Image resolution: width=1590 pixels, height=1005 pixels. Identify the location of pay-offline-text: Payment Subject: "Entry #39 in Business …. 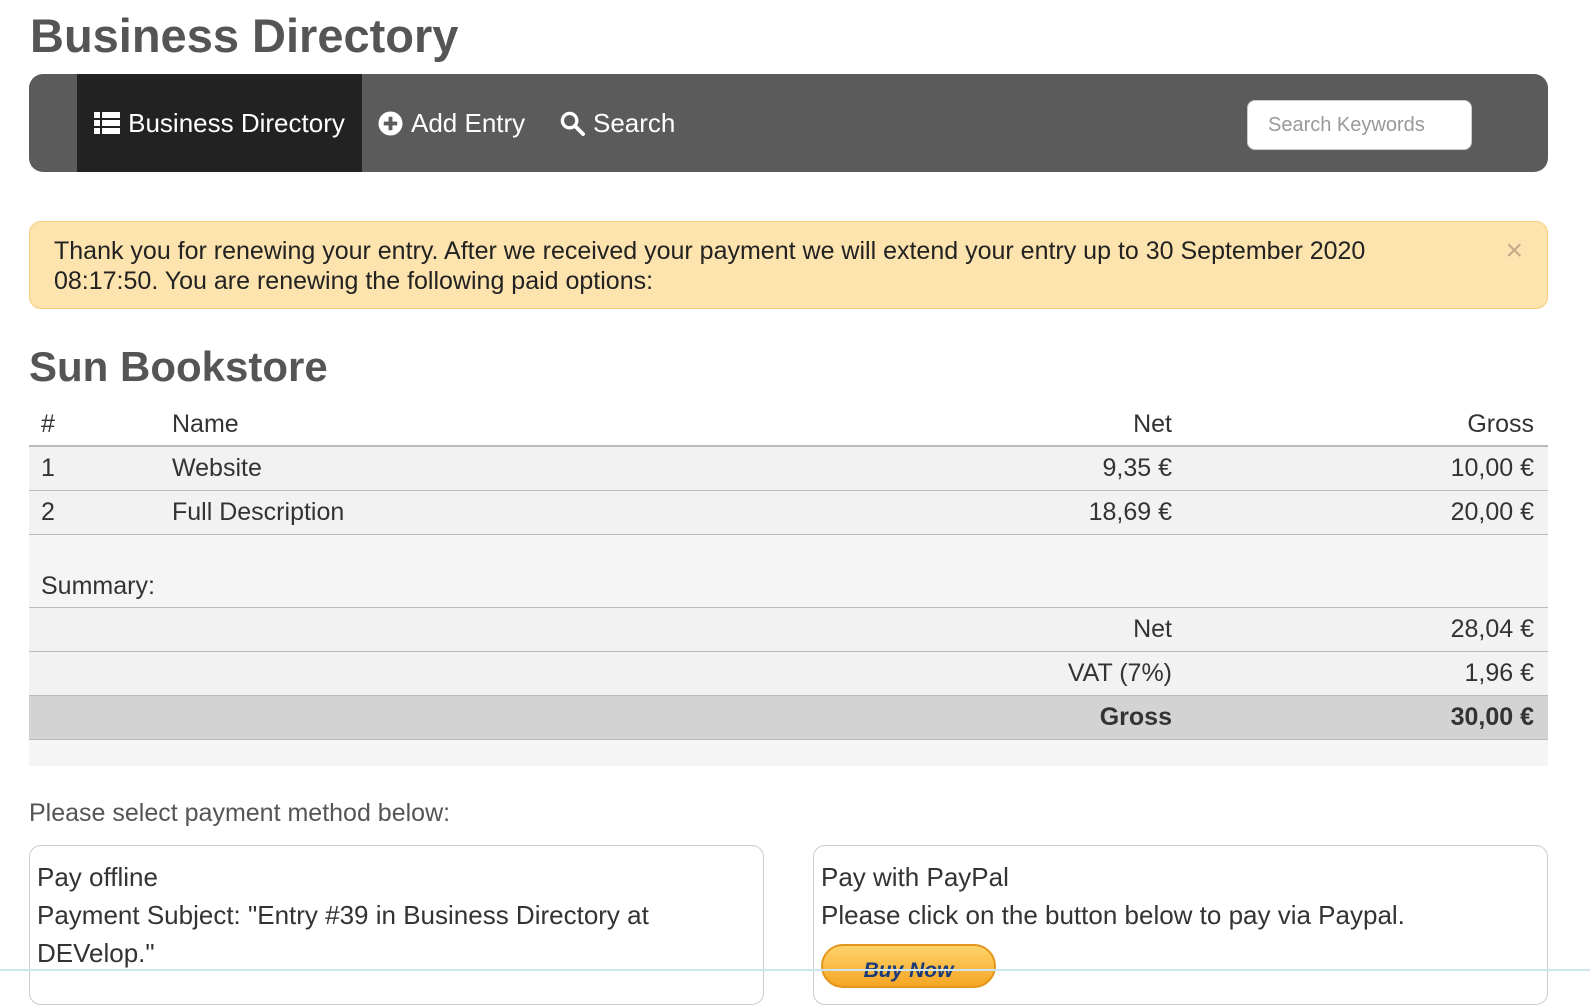
(343, 934).